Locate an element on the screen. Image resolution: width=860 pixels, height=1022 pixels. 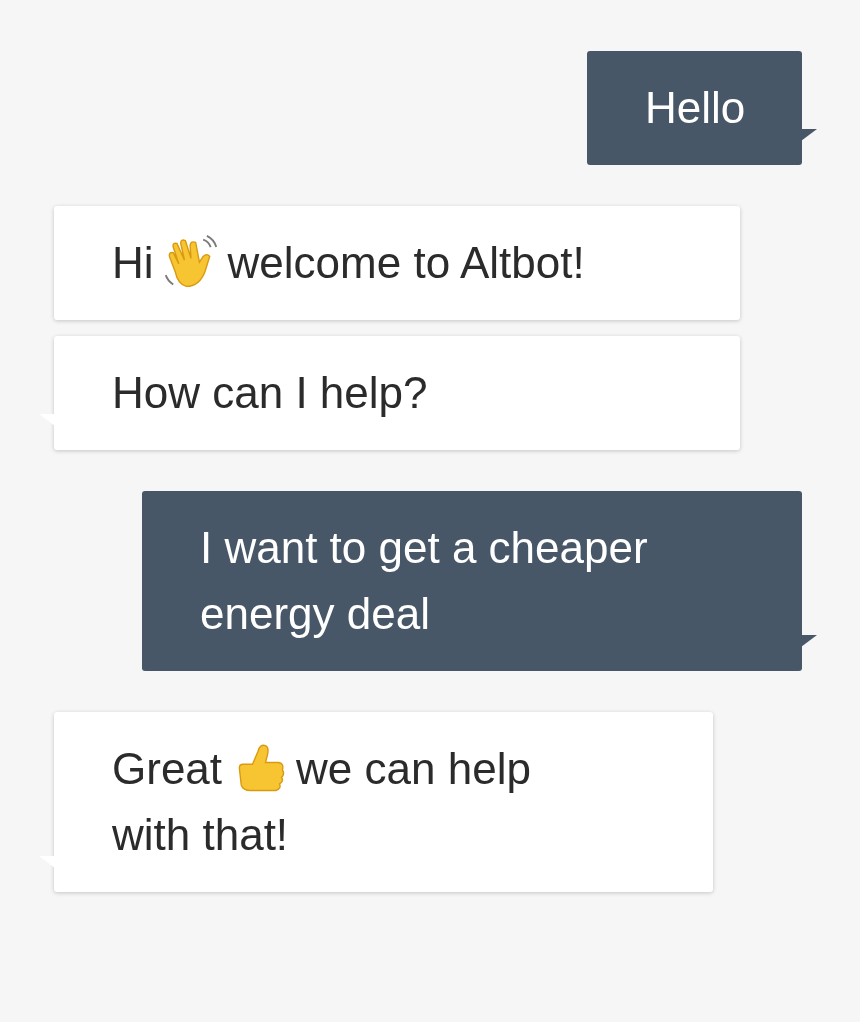
message-text: welcome to Altbot! is located at coordinates (406, 263).